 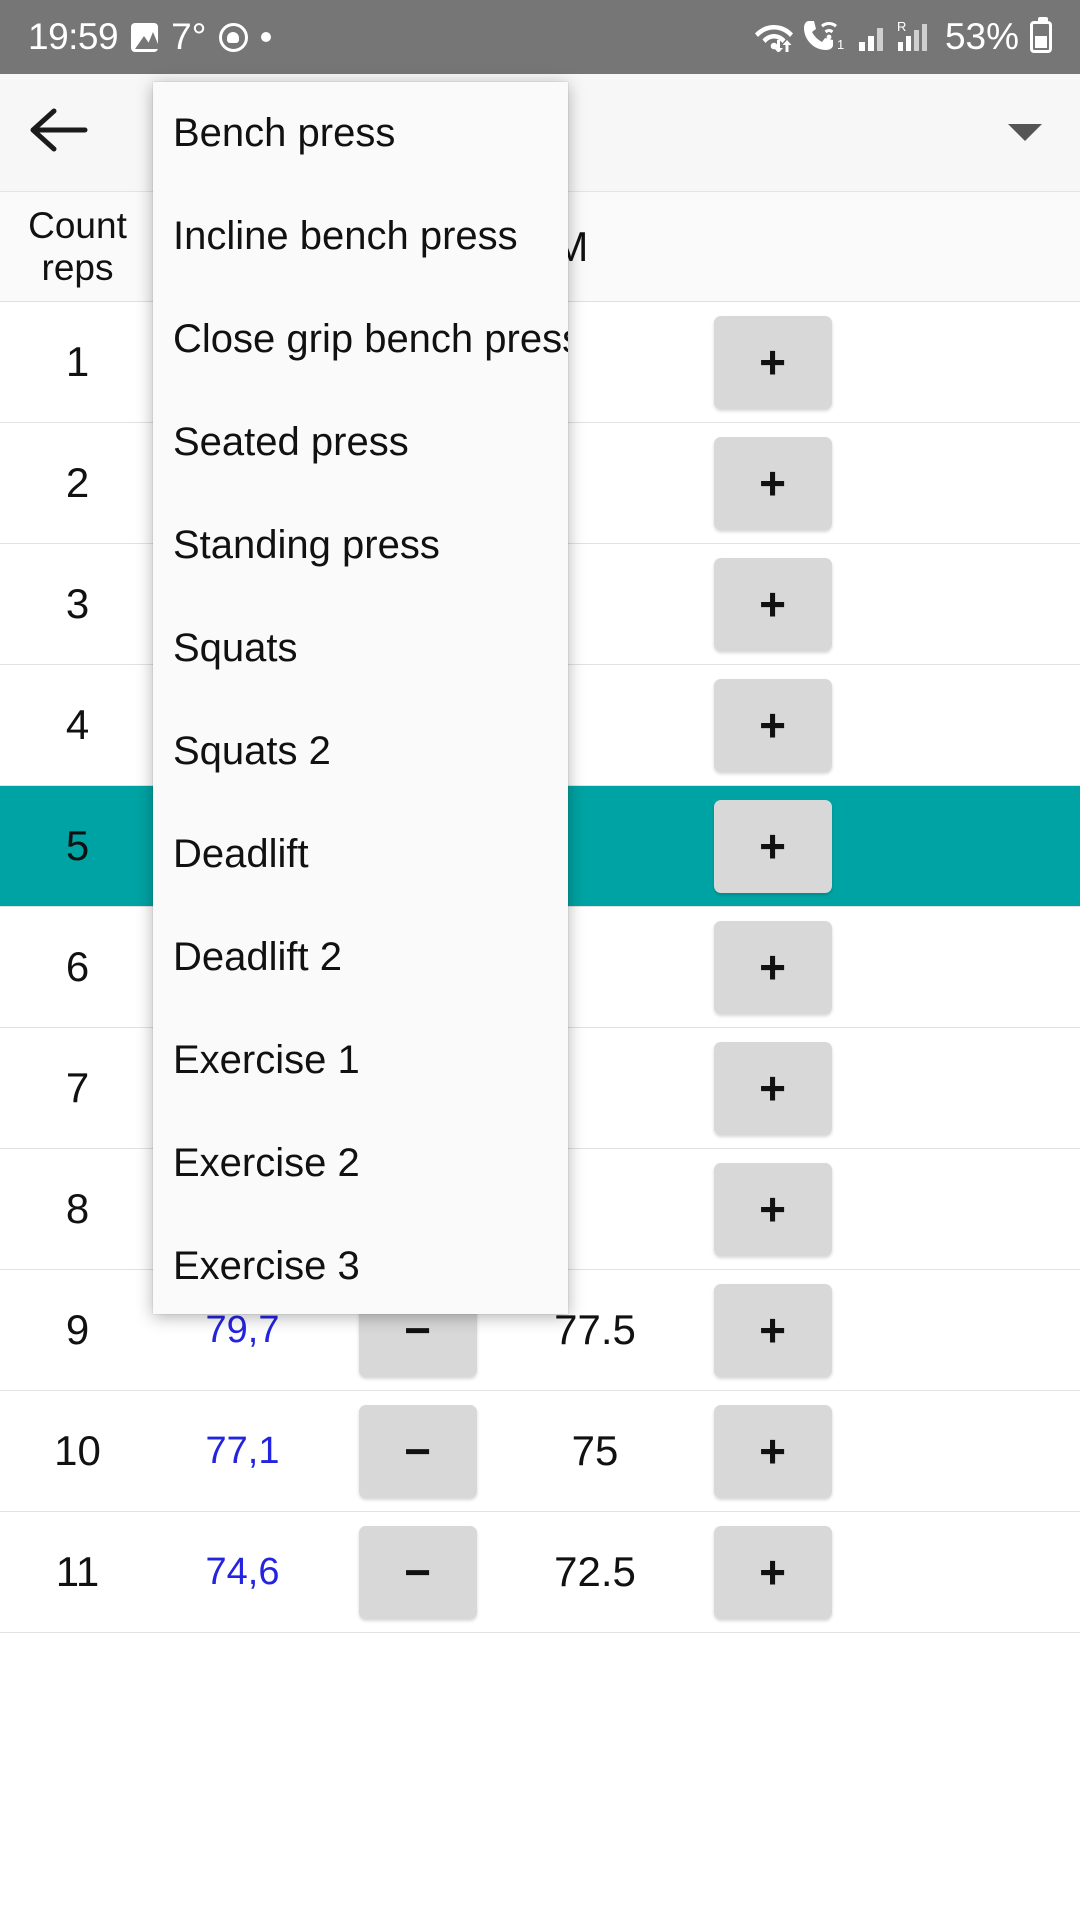 I want to click on menu-item-deadlift: Deadlift, so click(x=360, y=854).